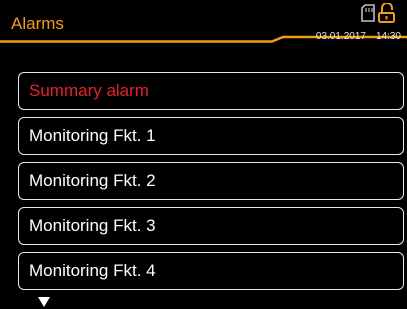  Describe the element at coordinates (37, 23) in the screenshot. I see `page-title: Alarms` at that location.